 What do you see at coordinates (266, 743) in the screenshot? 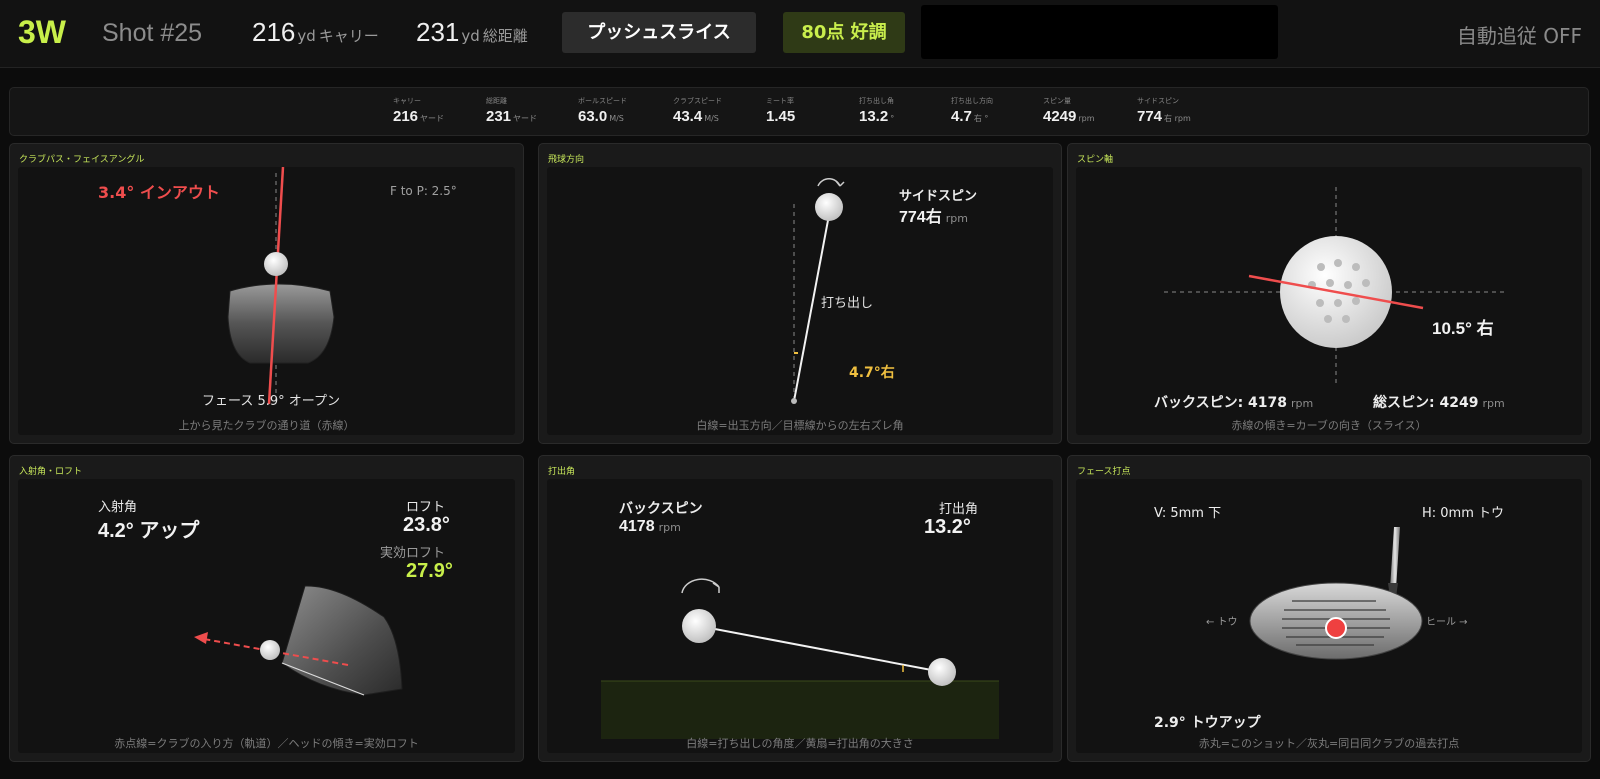
I see `panel-caption: 赤点線=クラブの入り方（軌道）／ヘッドの傾き=実効ロフト` at bounding box center [266, 743].